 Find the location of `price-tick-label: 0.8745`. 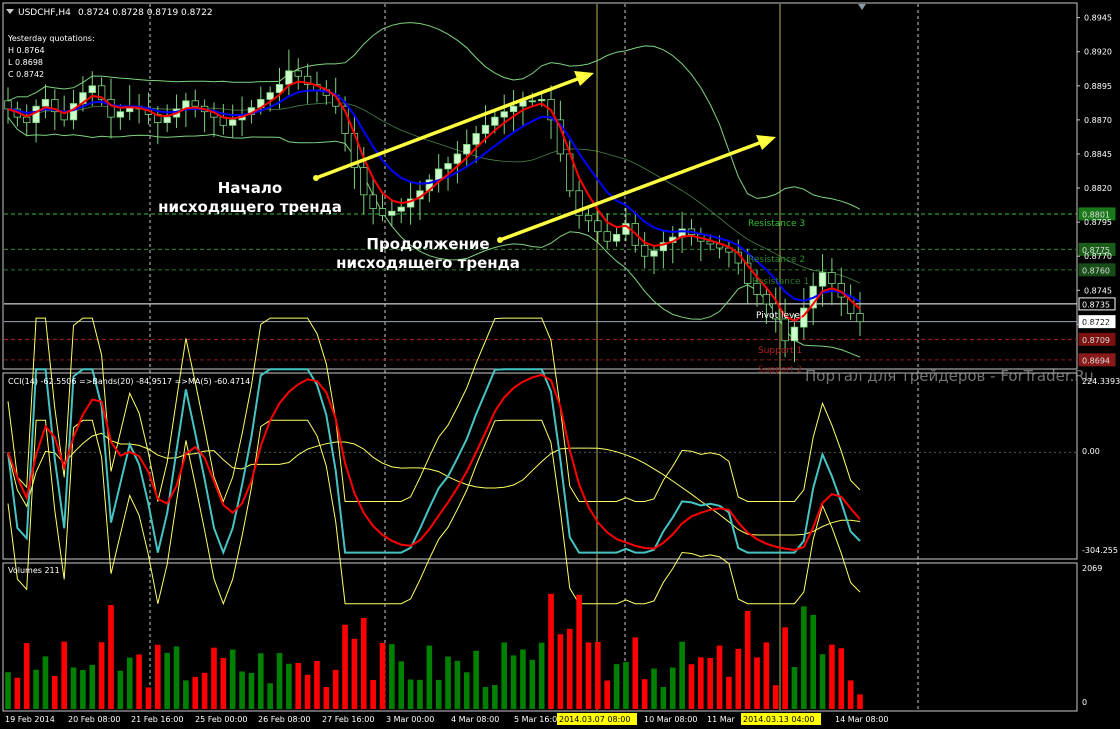

price-tick-label: 0.8745 is located at coordinates (1098, 290).